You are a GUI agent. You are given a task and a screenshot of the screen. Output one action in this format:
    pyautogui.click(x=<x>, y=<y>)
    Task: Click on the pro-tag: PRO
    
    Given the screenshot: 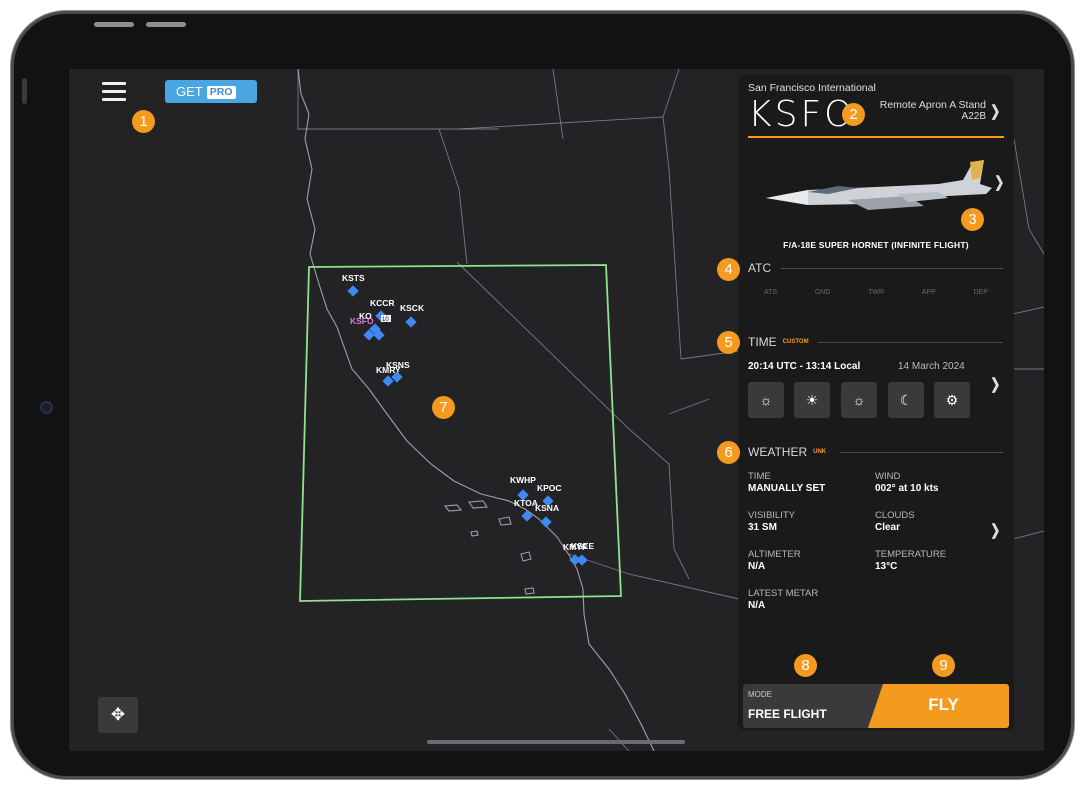 What is the action you would take?
    pyautogui.click(x=221, y=92)
    